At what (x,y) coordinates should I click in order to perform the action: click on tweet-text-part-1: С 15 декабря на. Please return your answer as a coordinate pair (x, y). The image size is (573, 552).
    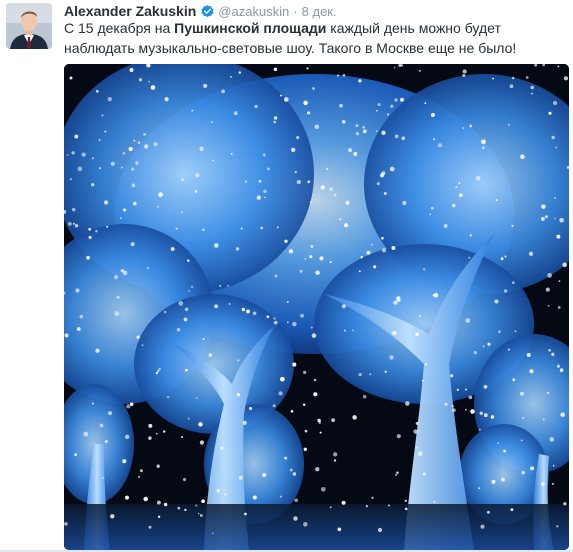
    Looking at the image, I should click on (119, 28).